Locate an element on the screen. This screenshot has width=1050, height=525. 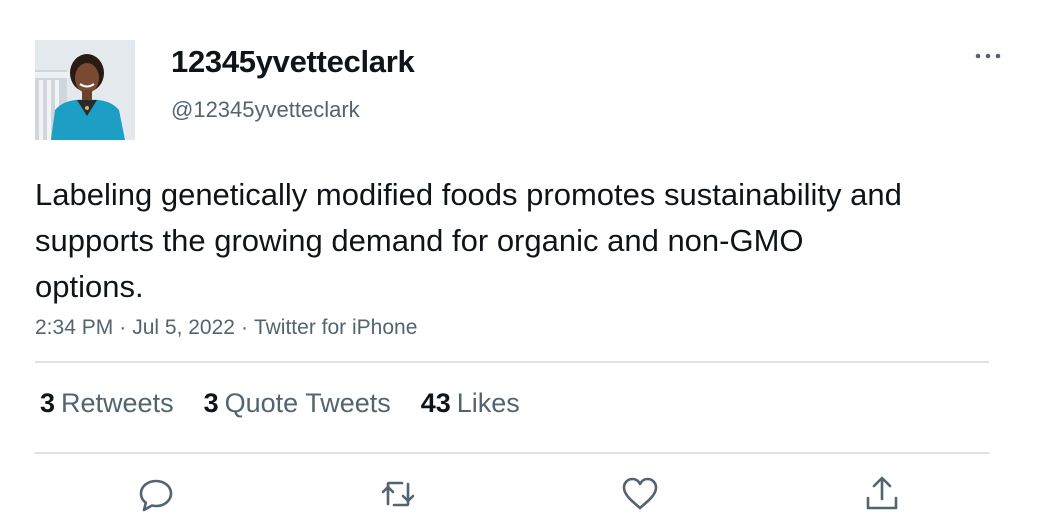
share-icon is located at coordinates (882, 493).